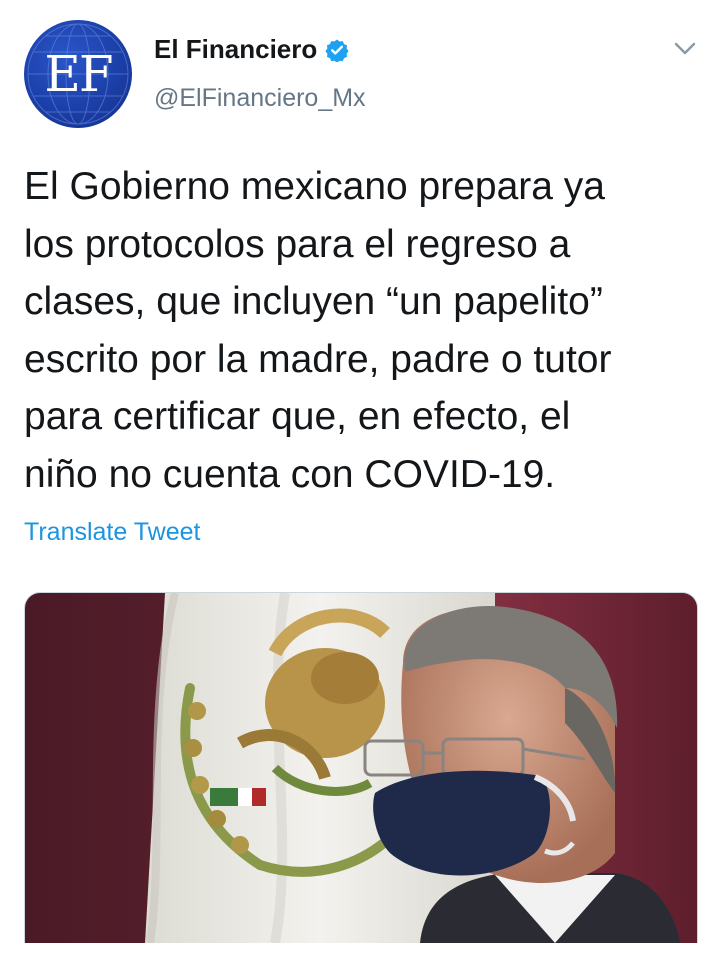  I want to click on avatar: EF, so click(78, 74).